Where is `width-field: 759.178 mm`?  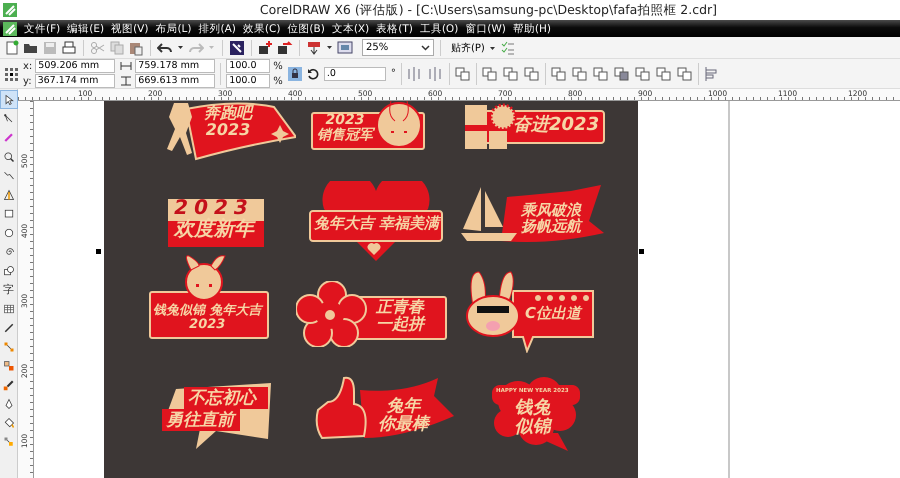 width-field: 759.178 mm is located at coordinates (175, 66).